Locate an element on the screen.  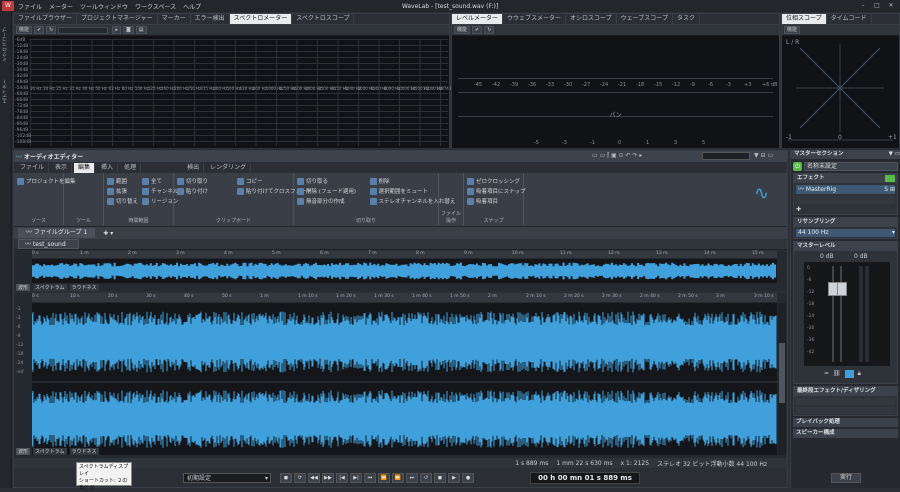
ribbon-tab: 編集 is located at coordinates (85, 168).